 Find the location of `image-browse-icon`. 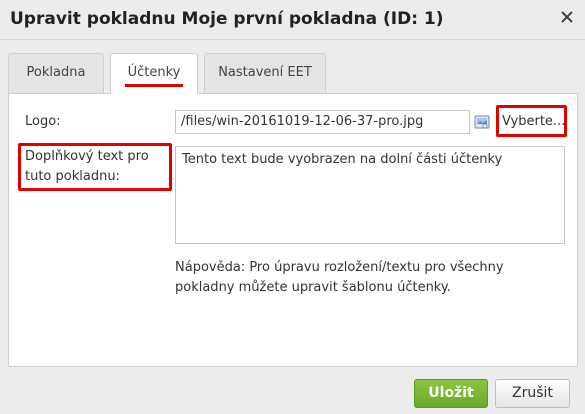

image-browse-icon is located at coordinates (482, 122).